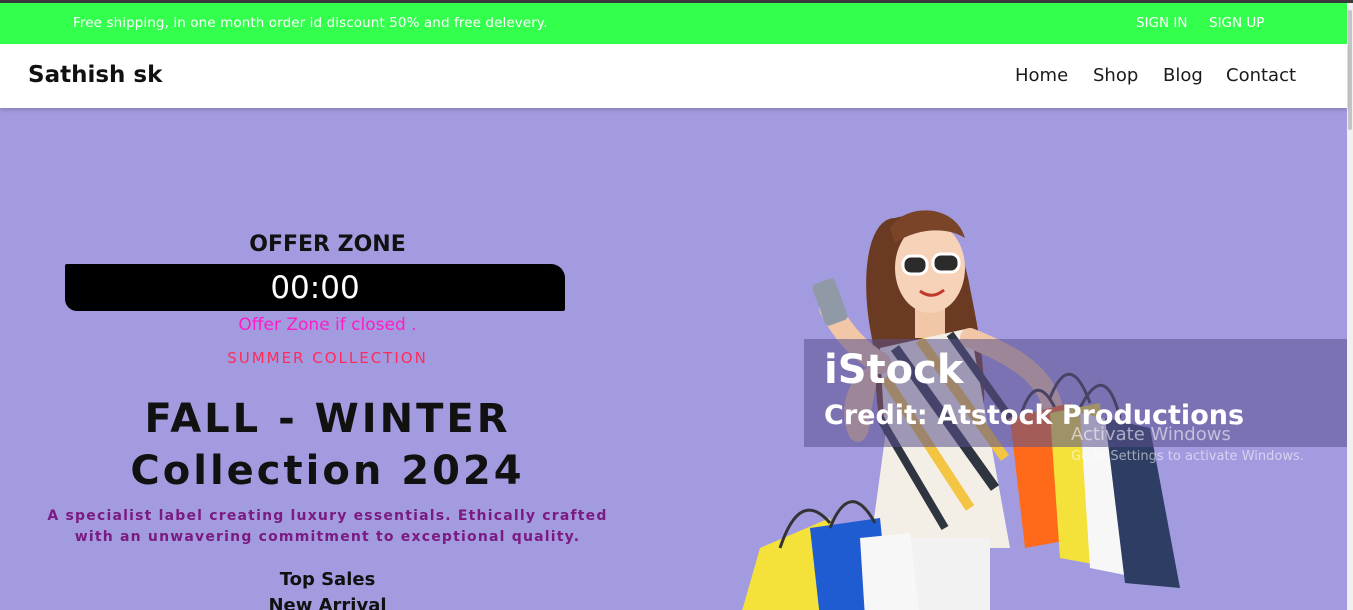 The height and width of the screenshot is (610, 1353). Describe the element at coordinates (1183, 75) in the screenshot. I see `nav-link-blog: Blog` at that location.